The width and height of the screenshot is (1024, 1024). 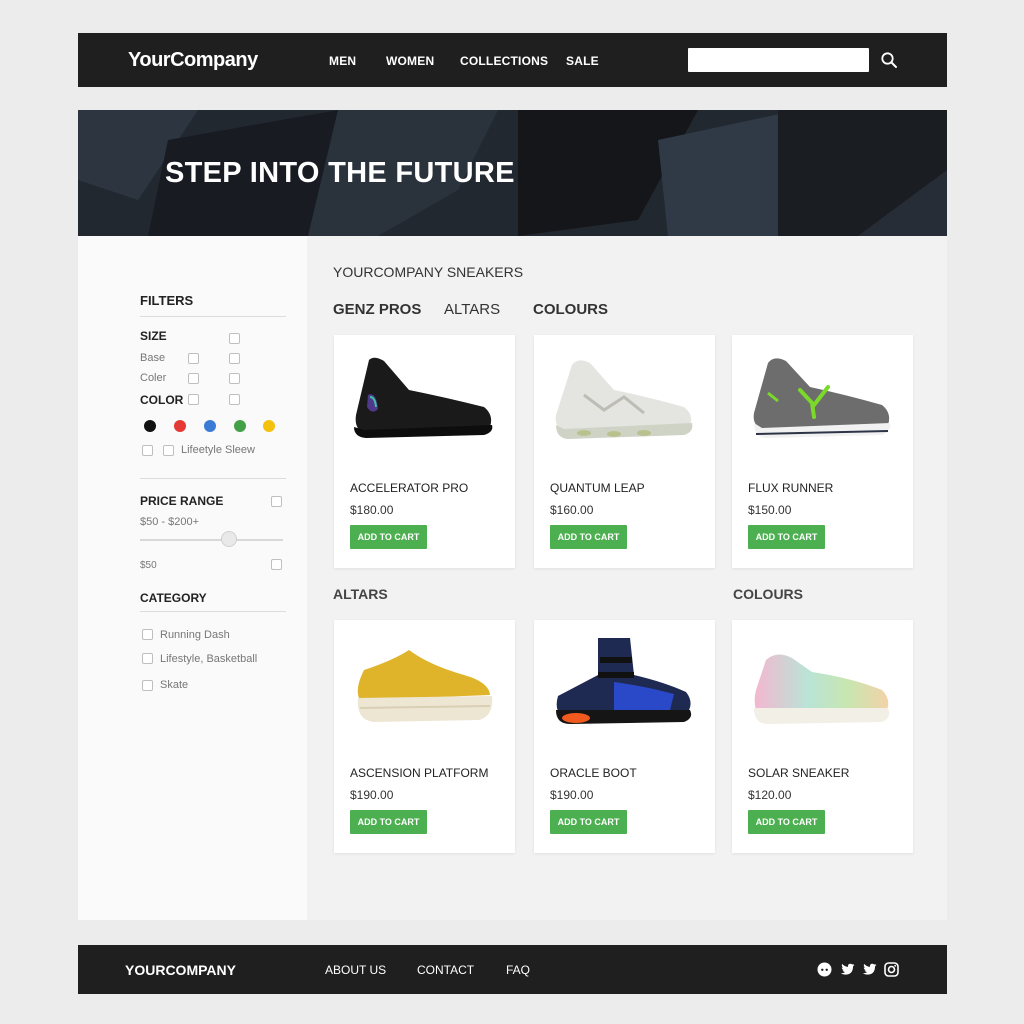 I want to click on brand-logo: YourCompany, so click(x=193, y=60).